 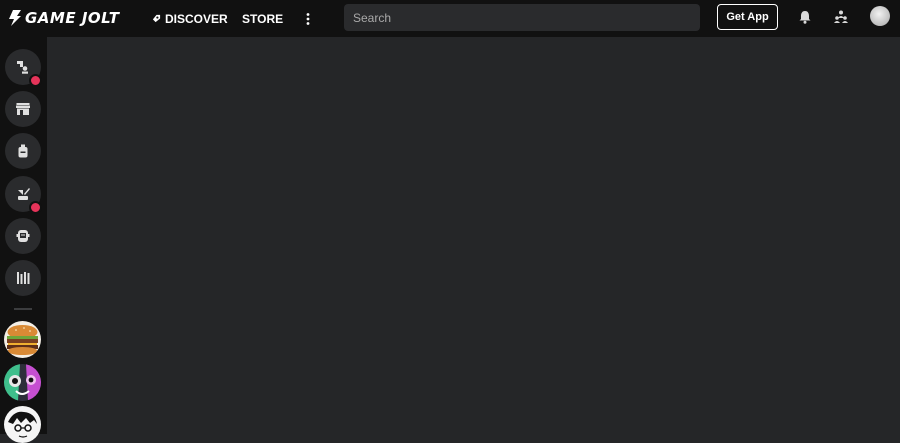 What do you see at coordinates (15, 18) in the screenshot?
I see `bolt-icon` at bounding box center [15, 18].